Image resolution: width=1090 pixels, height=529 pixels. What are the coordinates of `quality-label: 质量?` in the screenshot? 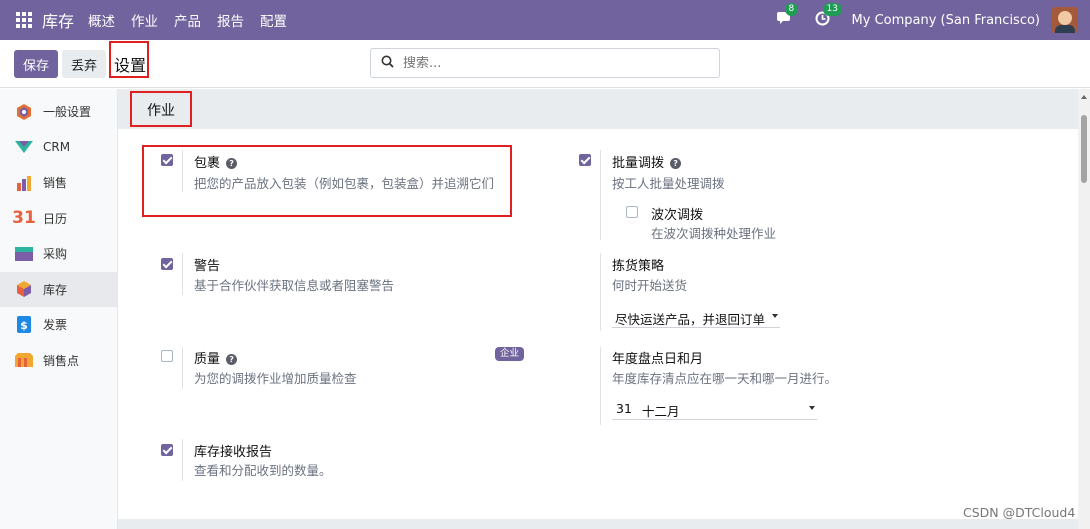 It's located at (216, 357).